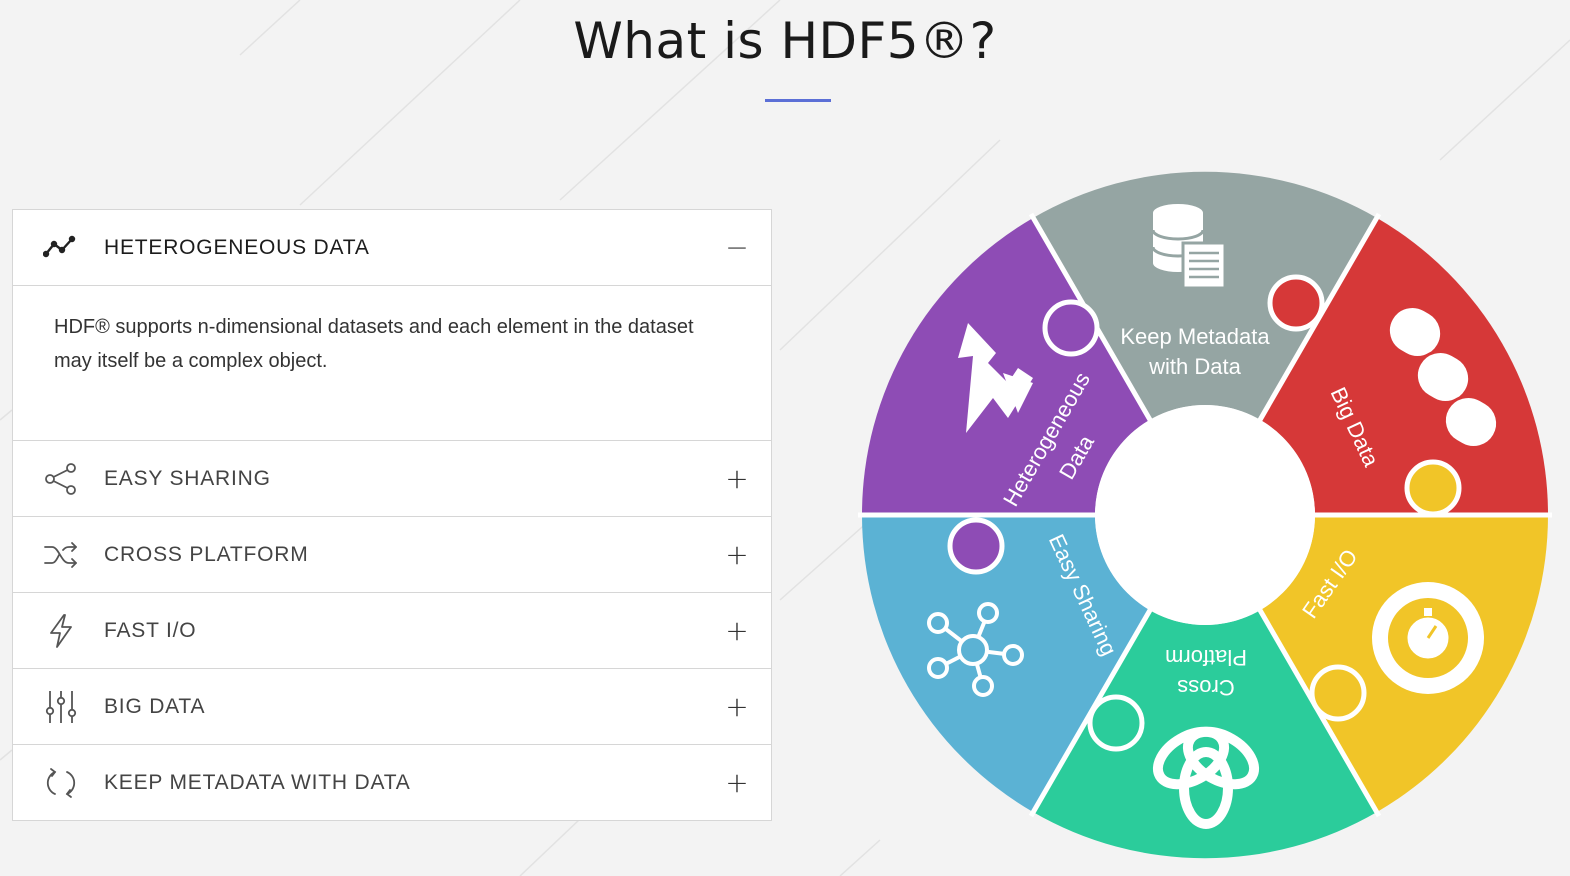 The image size is (1570, 876). I want to click on accordion-header-easy-sharing: EASY SHARING +, so click(392, 478).